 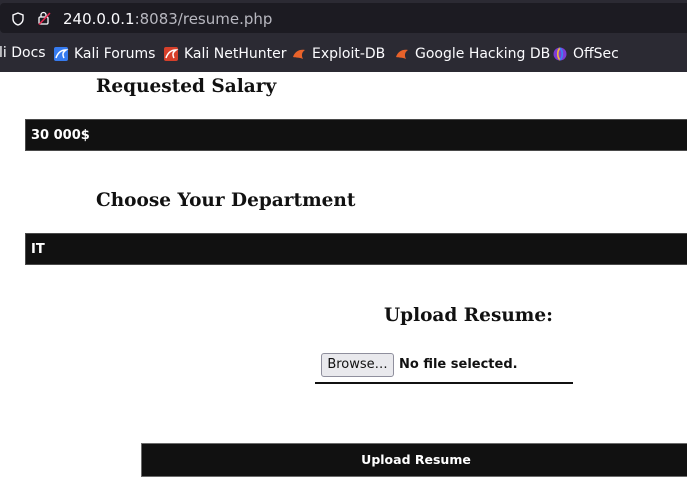 What do you see at coordinates (99, 19) in the screenshot?
I see `url-host: 240.0.0.1` at bounding box center [99, 19].